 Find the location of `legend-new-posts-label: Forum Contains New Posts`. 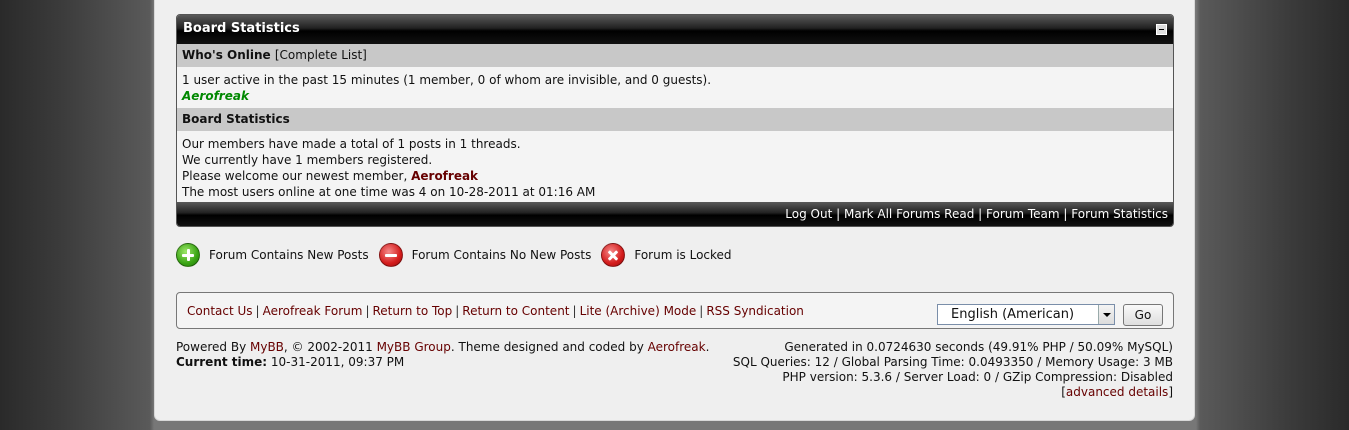

legend-new-posts-label: Forum Contains New Posts is located at coordinates (289, 255).